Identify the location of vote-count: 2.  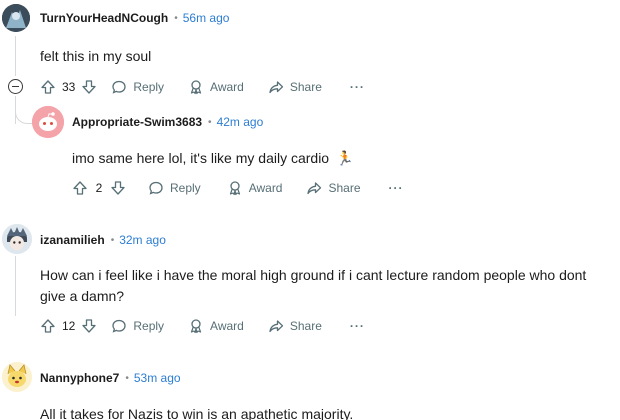
(99, 188).